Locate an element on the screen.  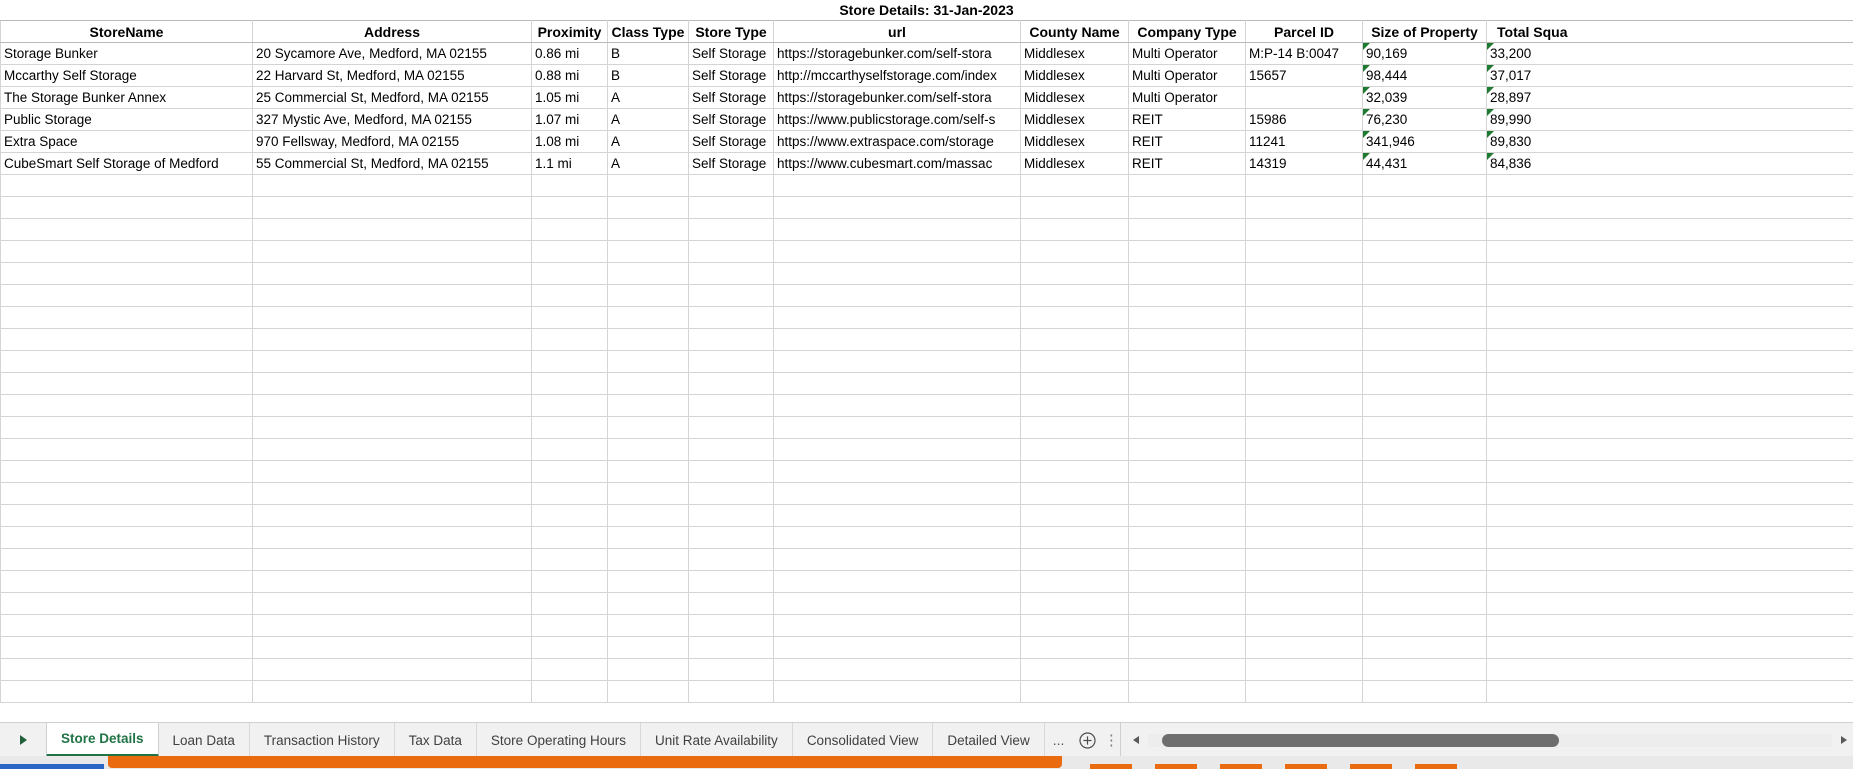
parcel-id-cell: M:P-14 B:0047 is located at coordinates (1304, 53).